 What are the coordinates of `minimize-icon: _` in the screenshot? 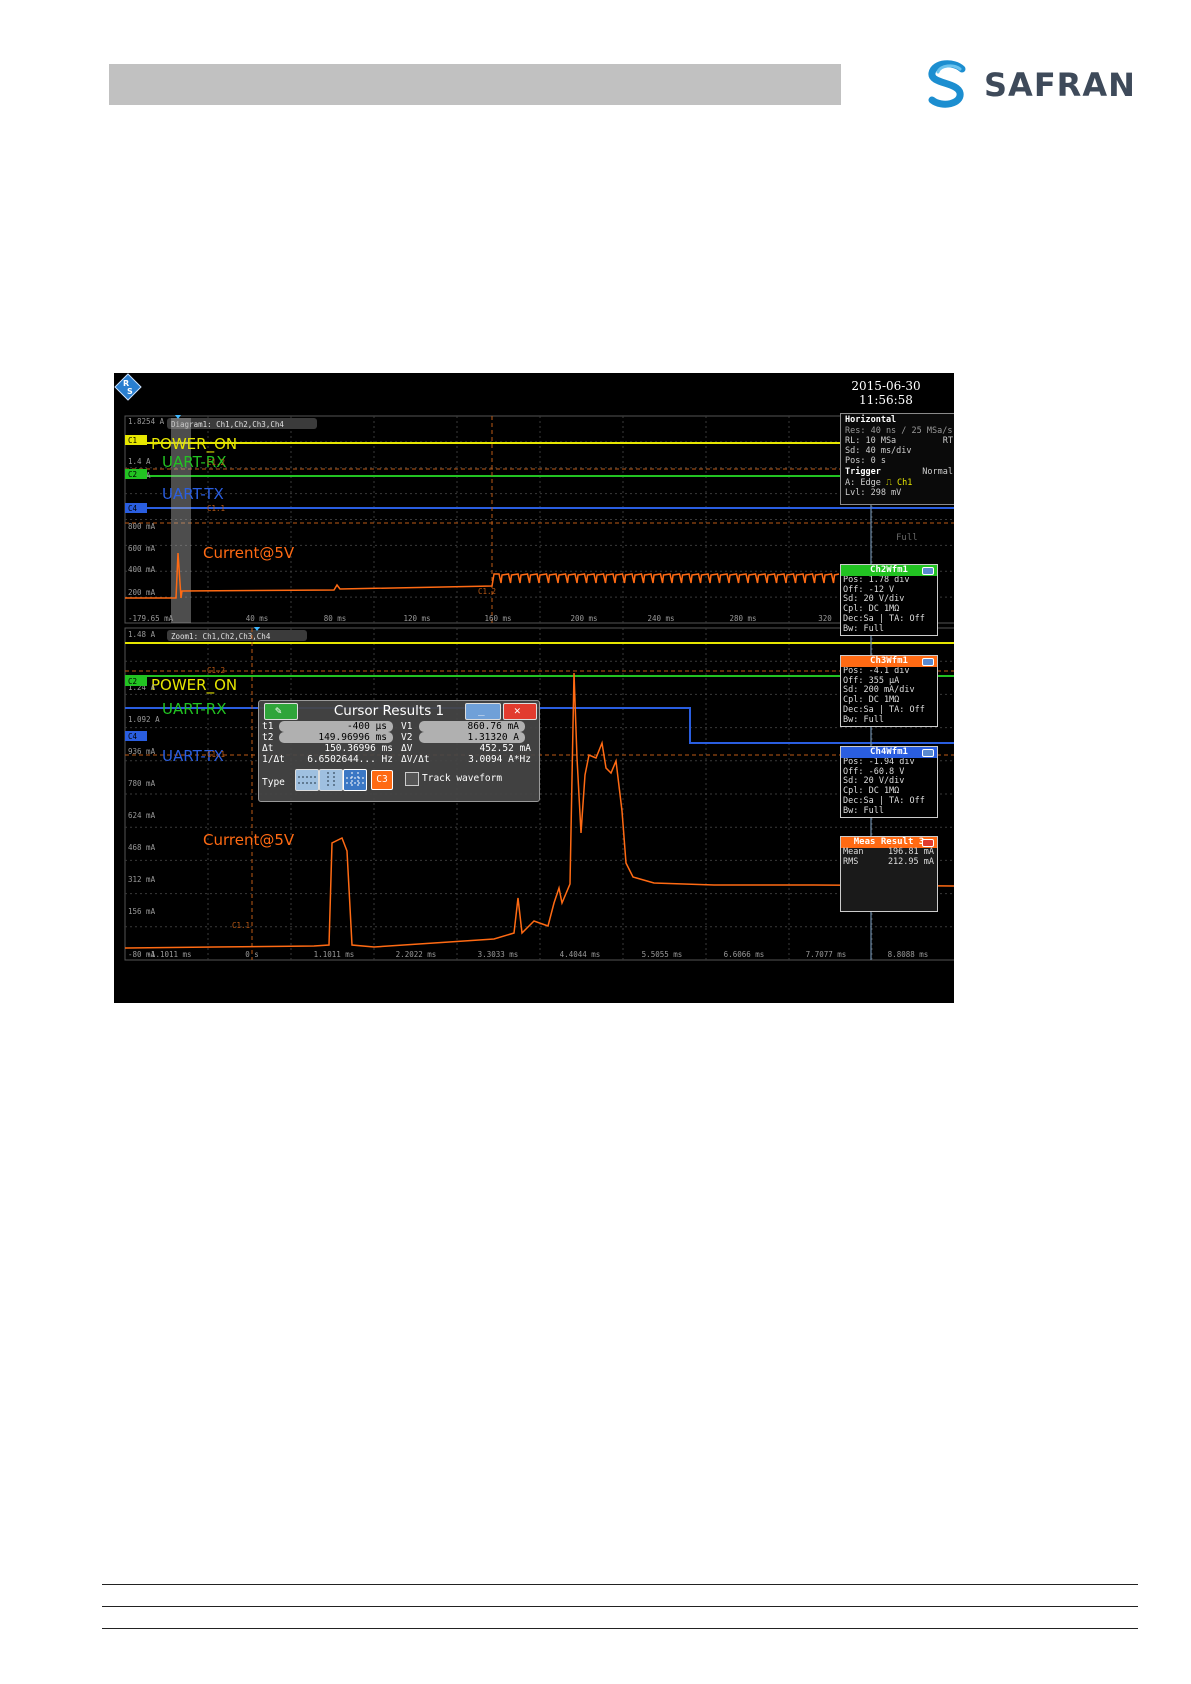 It's located at (481, 709).